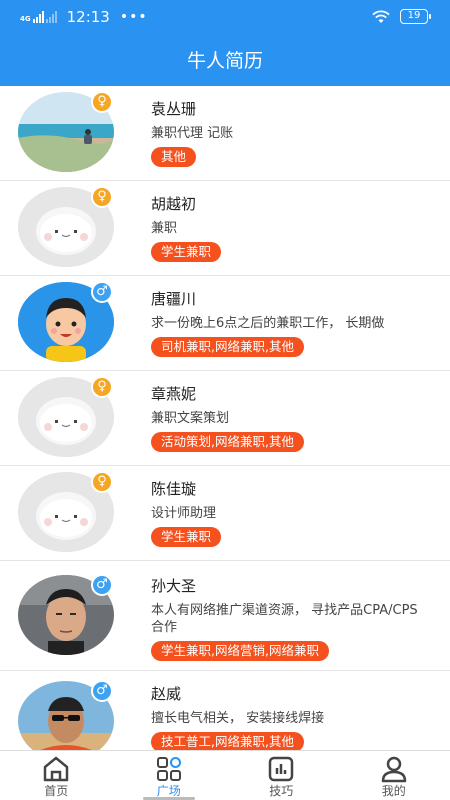 The image size is (450, 800). I want to click on resume-row: ♀ 章燕妮 兼职文案策划 活动策划,网络兼职,其他, so click(225, 418).